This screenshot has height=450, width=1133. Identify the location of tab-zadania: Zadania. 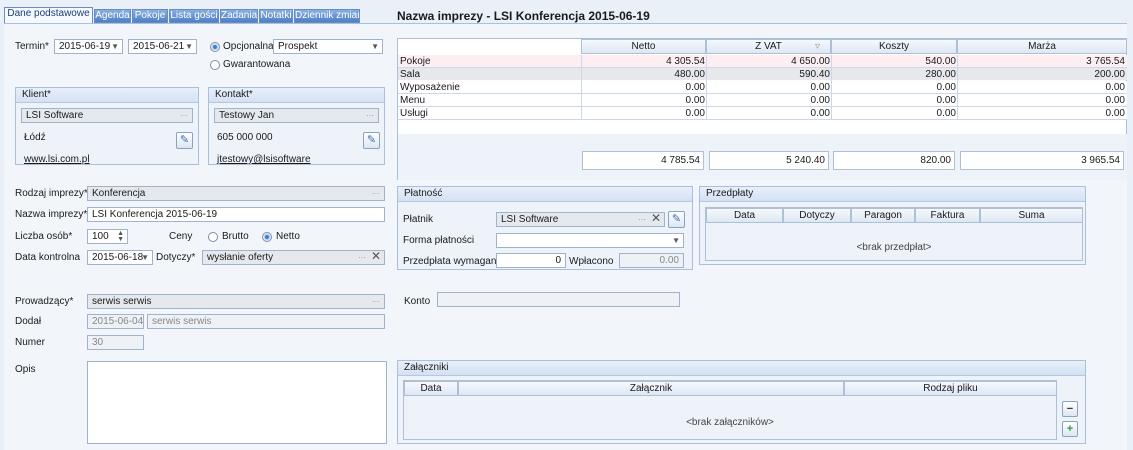
(239, 16).